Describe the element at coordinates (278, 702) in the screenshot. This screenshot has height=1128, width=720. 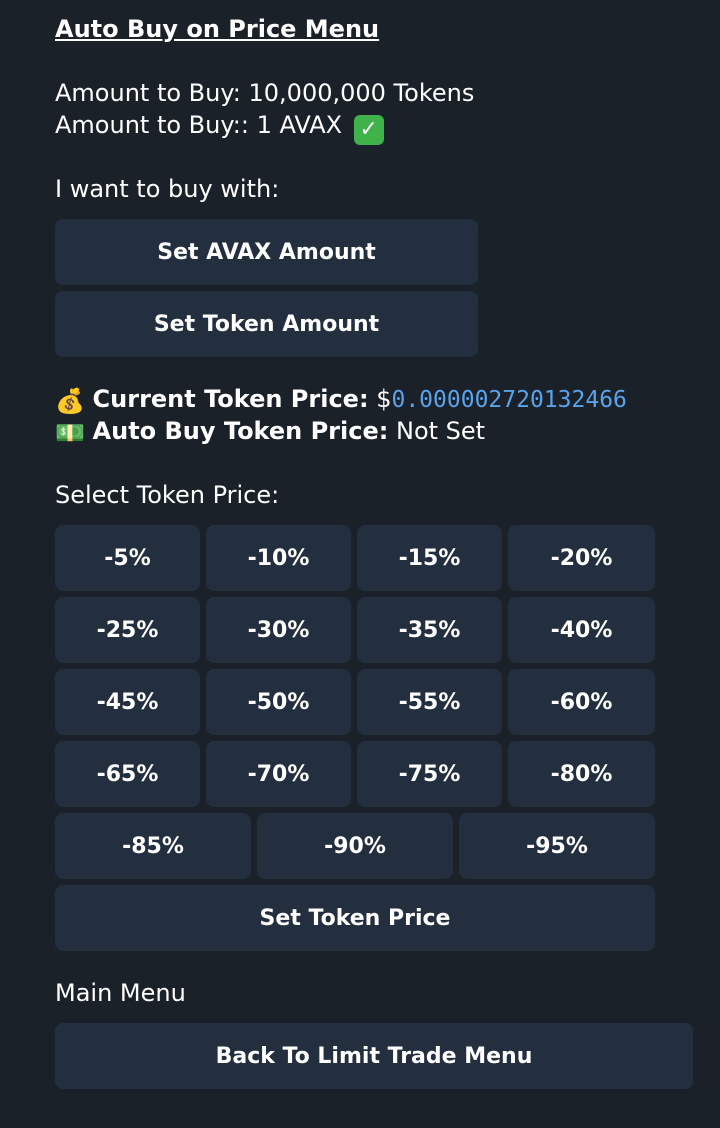
I see `pct-button-50: -50%` at that location.